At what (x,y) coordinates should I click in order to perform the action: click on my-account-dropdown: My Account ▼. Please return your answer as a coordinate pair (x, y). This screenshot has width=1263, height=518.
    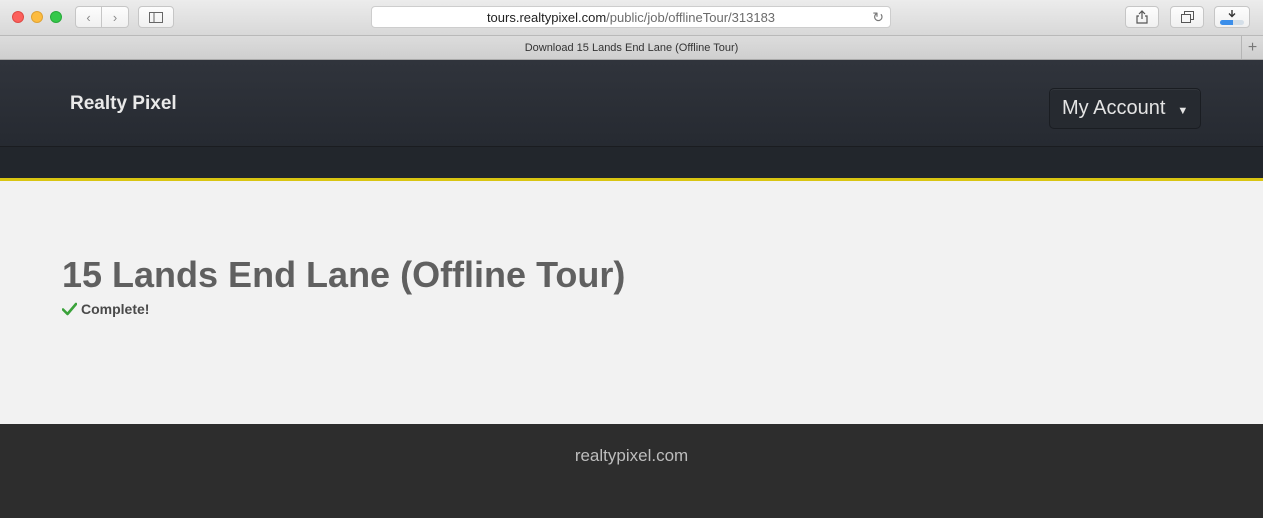
    Looking at the image, I should click on (1125, 108).